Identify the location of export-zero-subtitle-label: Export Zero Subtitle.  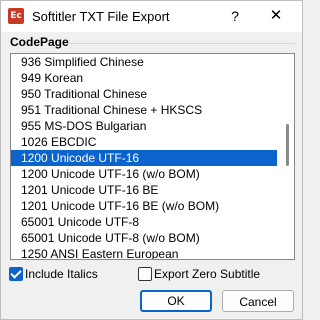
(207, 274).